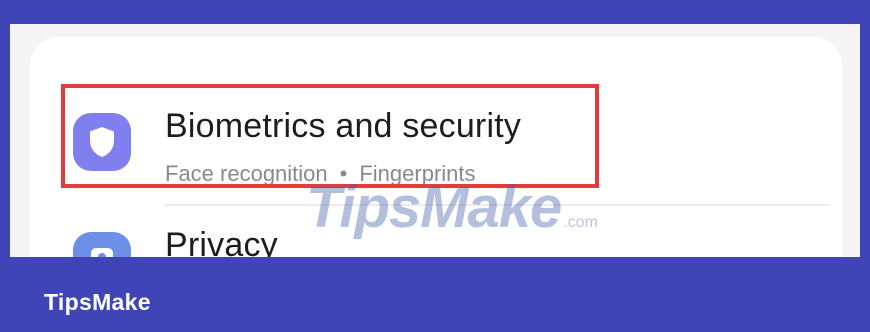  Describe the element at coordinates (343, 126) in the screenshot. I see `settings-item-title: Biometrics and security` at that location.